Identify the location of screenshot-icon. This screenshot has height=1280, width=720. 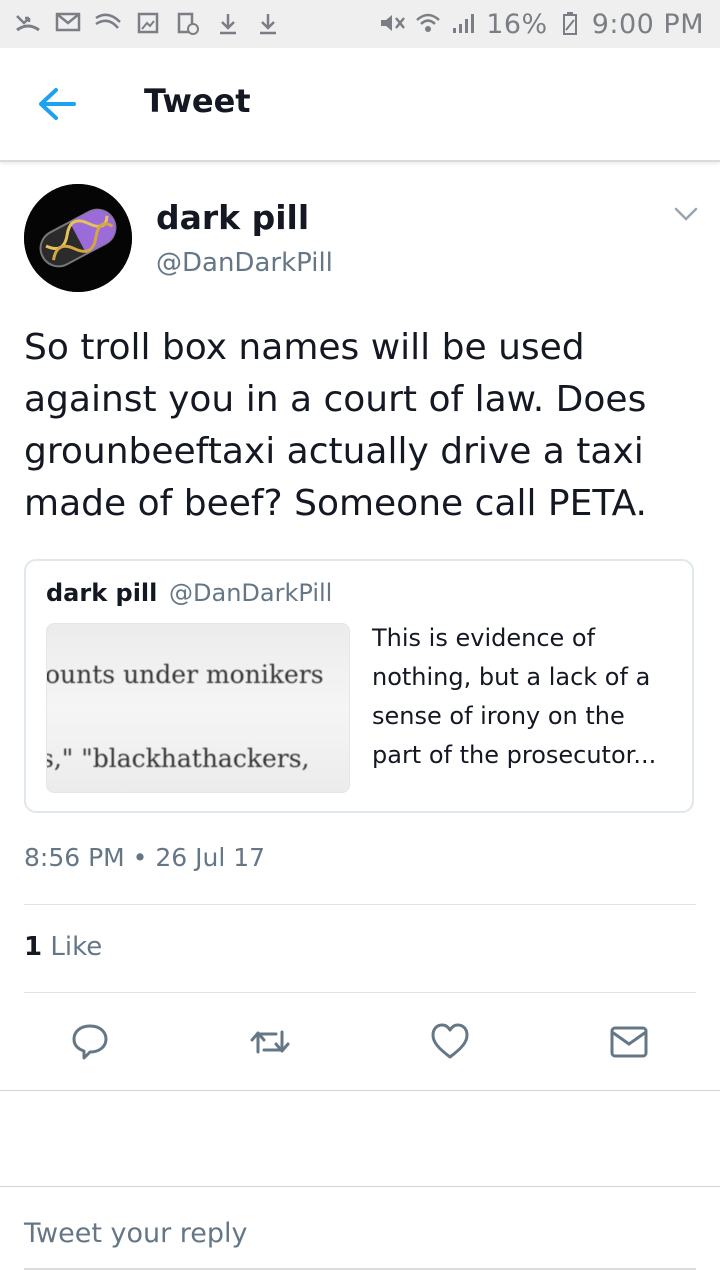
(188, 24).